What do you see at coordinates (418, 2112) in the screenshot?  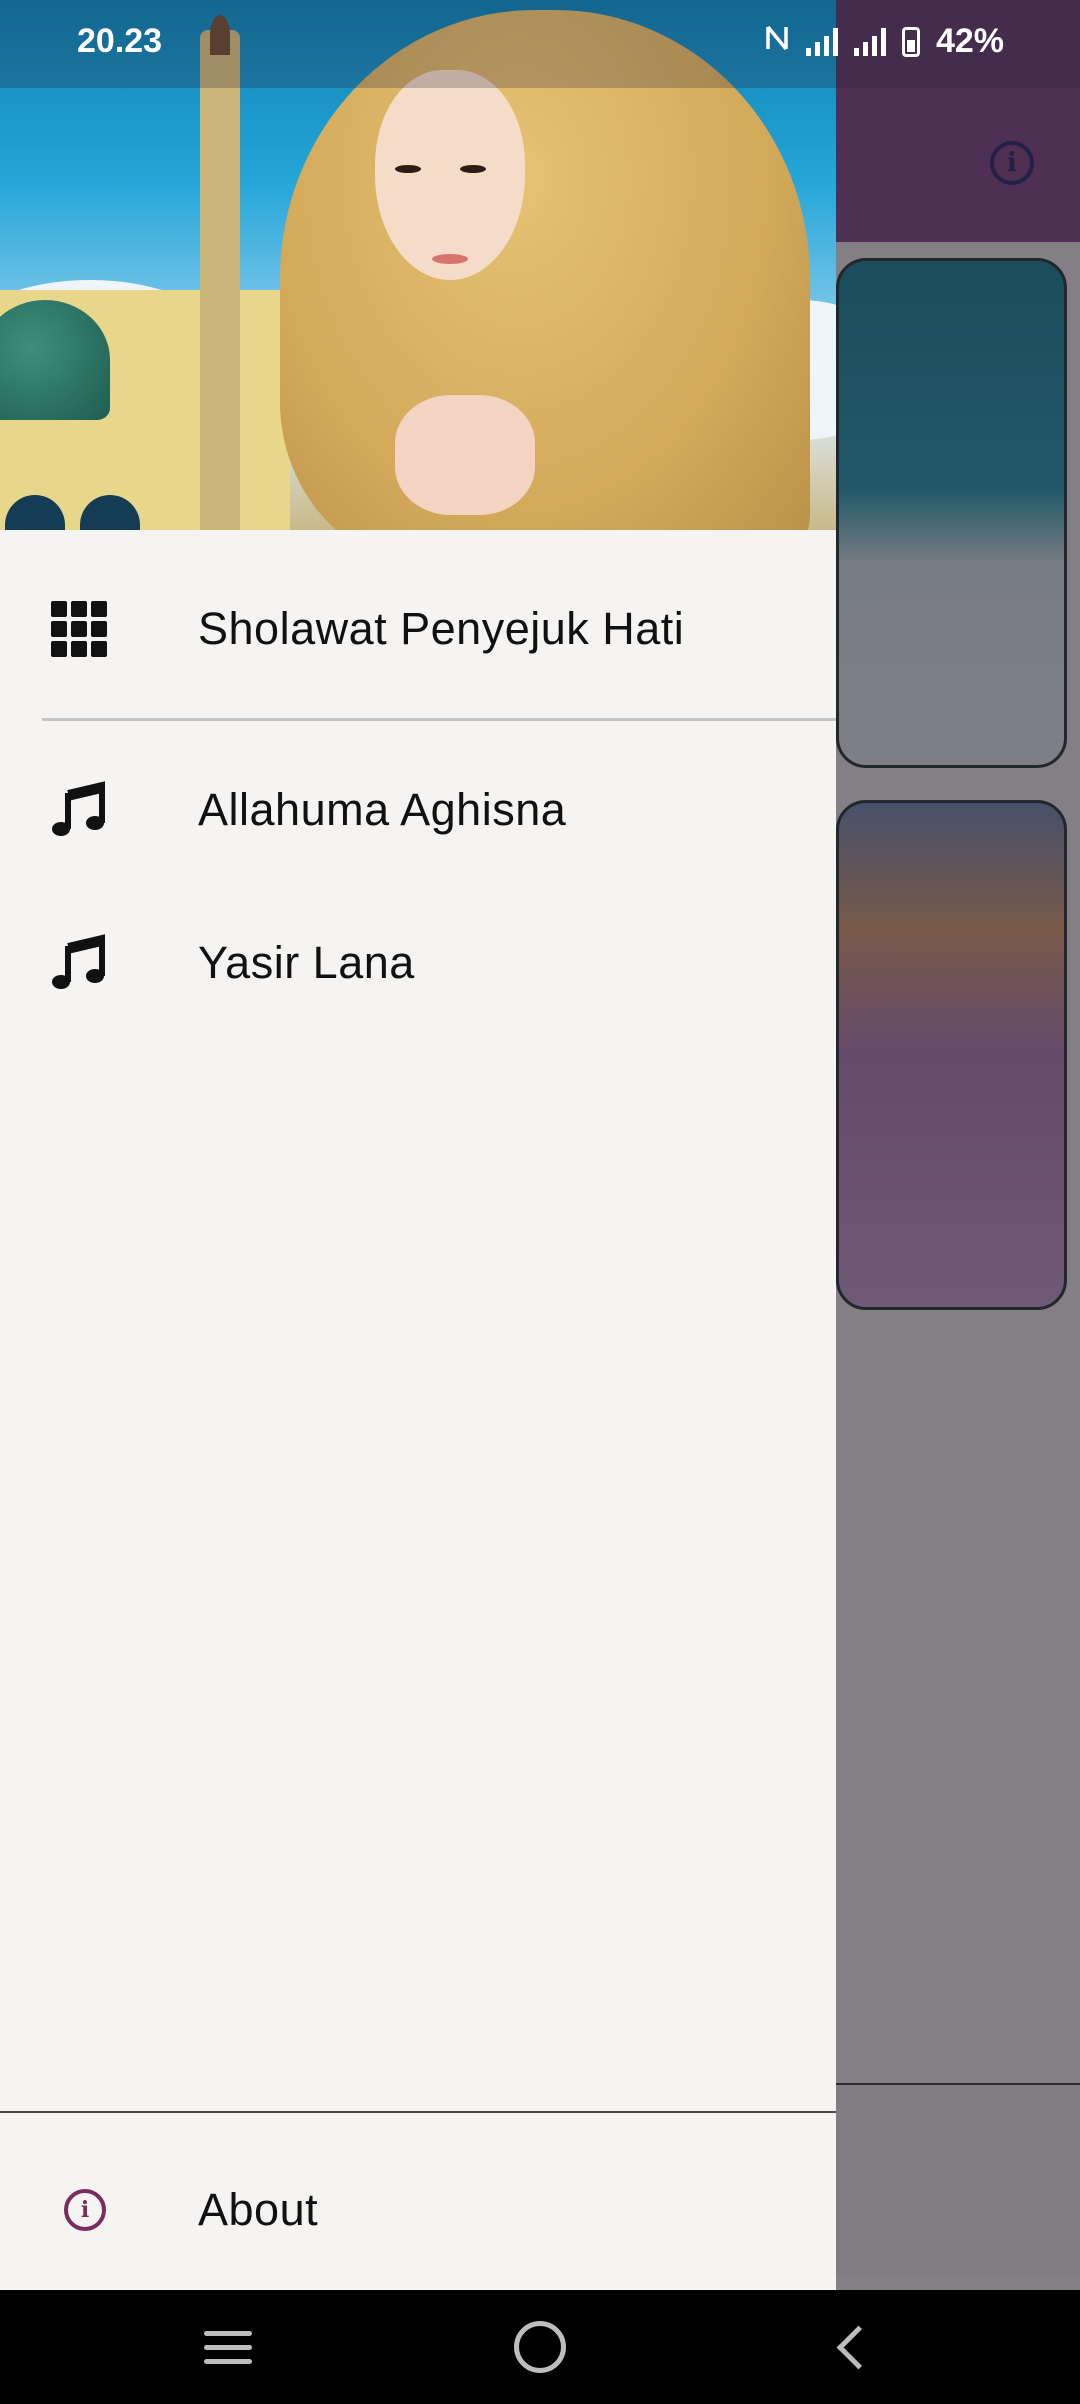 I see `drawer-footer-divider` at bounding box center [418, 2112].